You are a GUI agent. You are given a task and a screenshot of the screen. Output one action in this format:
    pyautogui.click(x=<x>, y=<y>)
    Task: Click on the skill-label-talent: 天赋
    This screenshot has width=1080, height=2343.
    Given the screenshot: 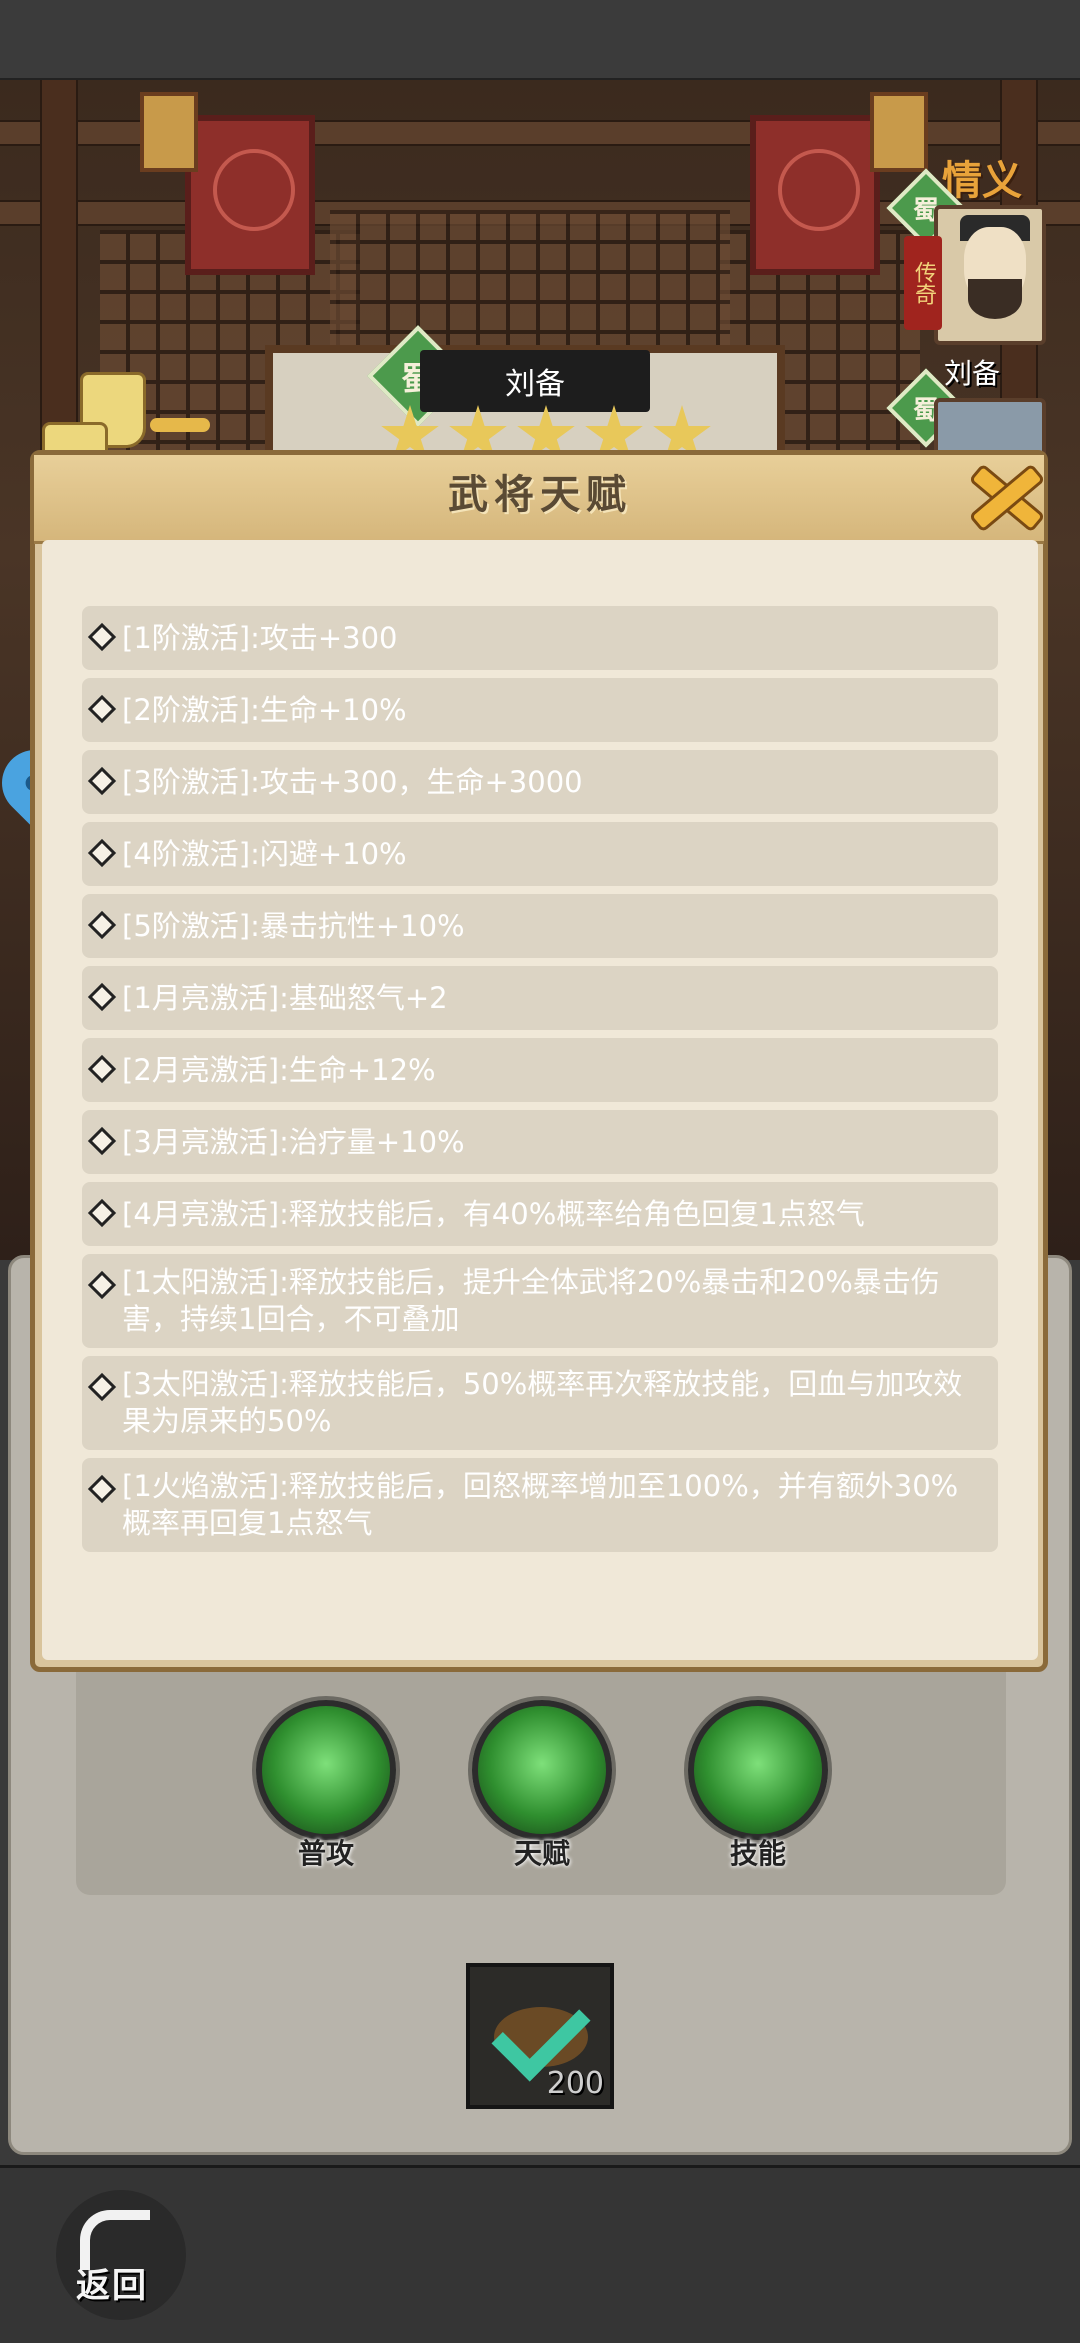 What is the action you would take?
    pyautogui.click(x=541, y=1853)
    